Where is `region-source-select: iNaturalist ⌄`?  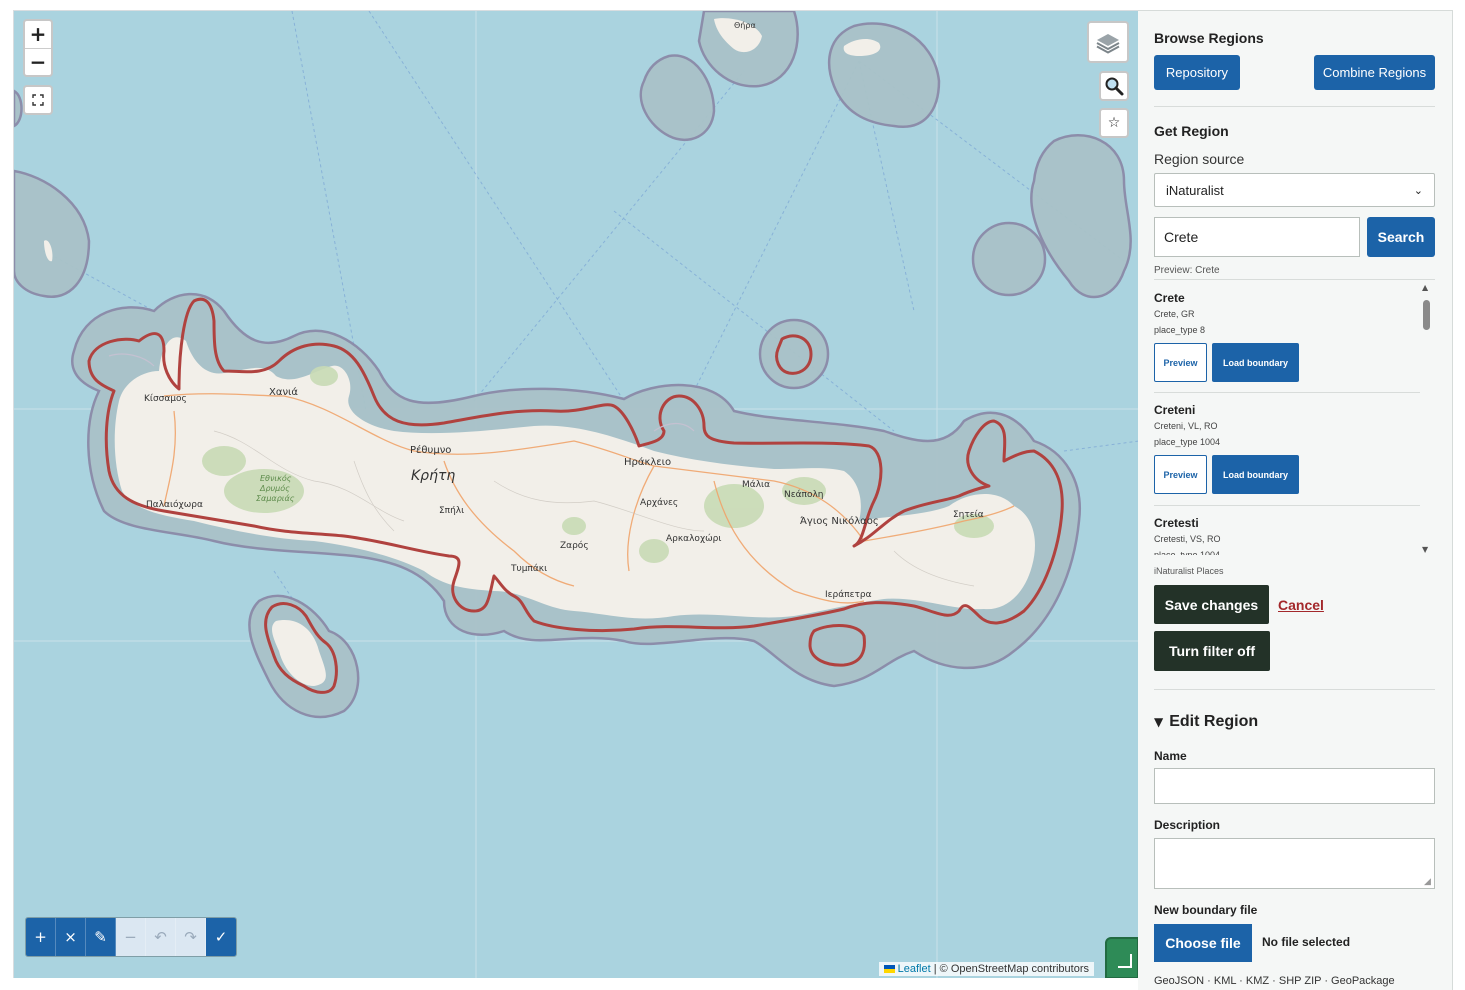
region-source-select: iNaturalist ⌄ is located at coordinates (1294, 190).